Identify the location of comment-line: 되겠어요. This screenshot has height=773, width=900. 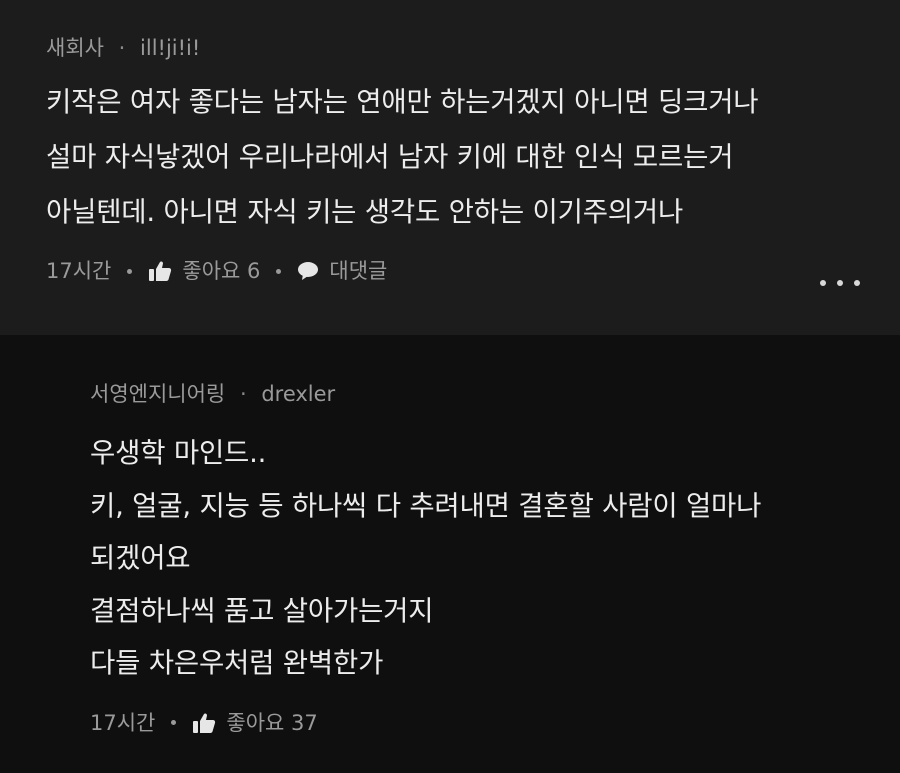
(140, 558).